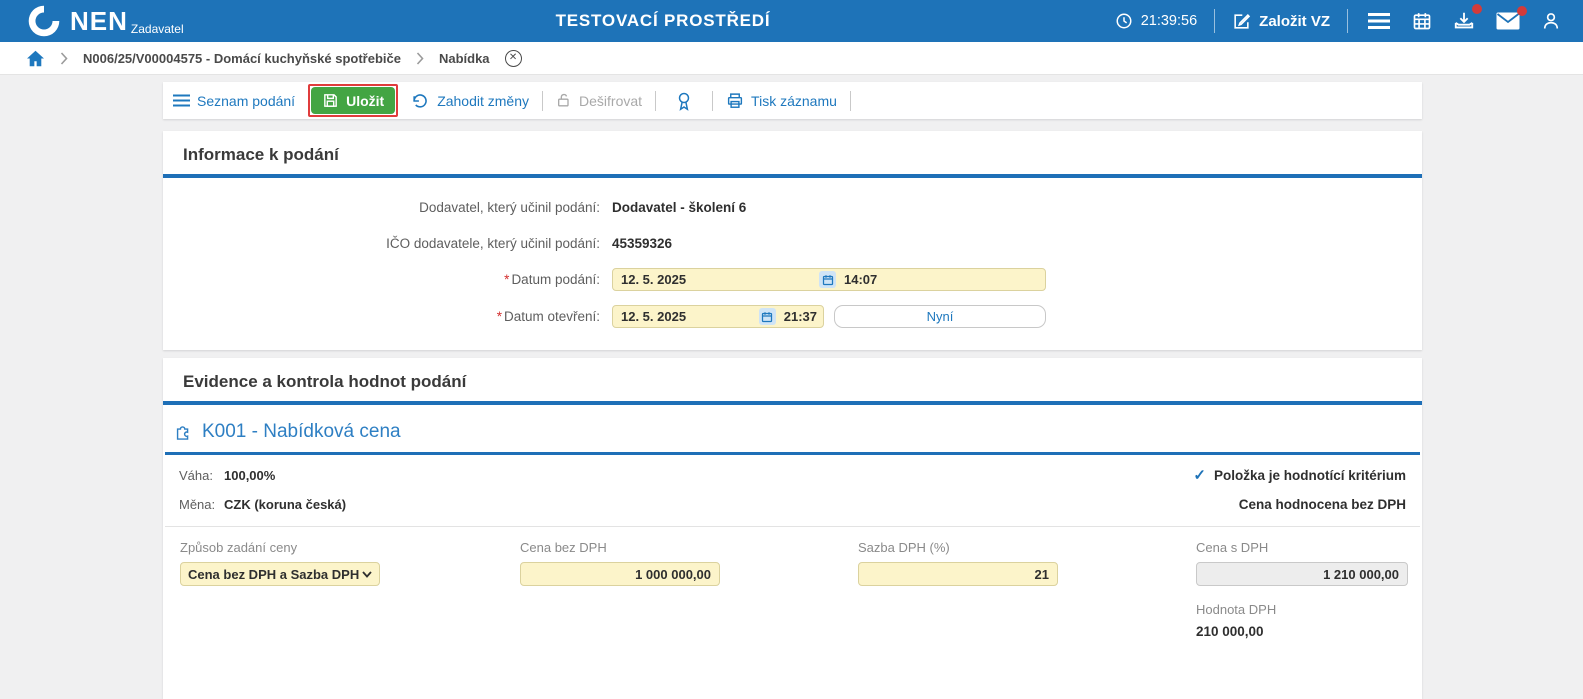  I want to click on criterion-flag-label: Položka je hodnotící kritérium, so click(1309, 475).